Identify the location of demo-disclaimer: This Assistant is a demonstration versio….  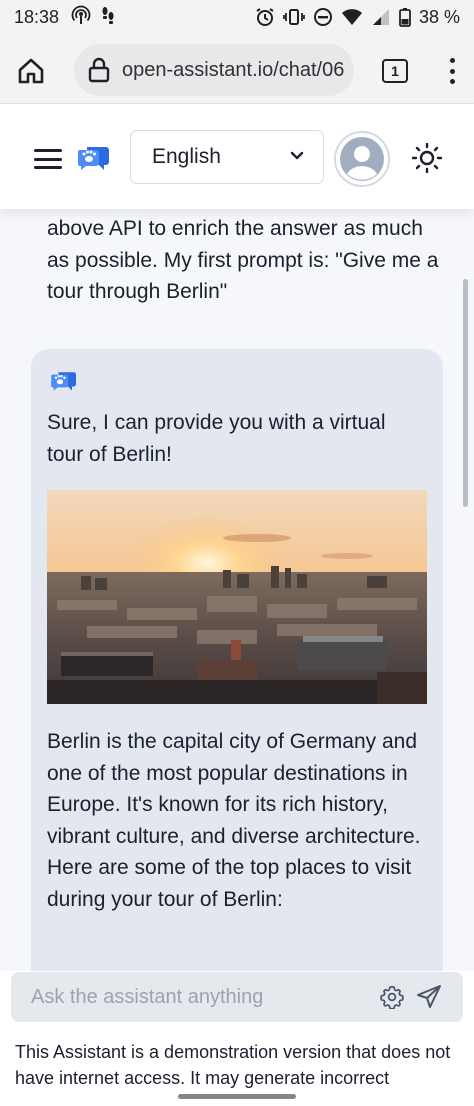
(233, 1065).